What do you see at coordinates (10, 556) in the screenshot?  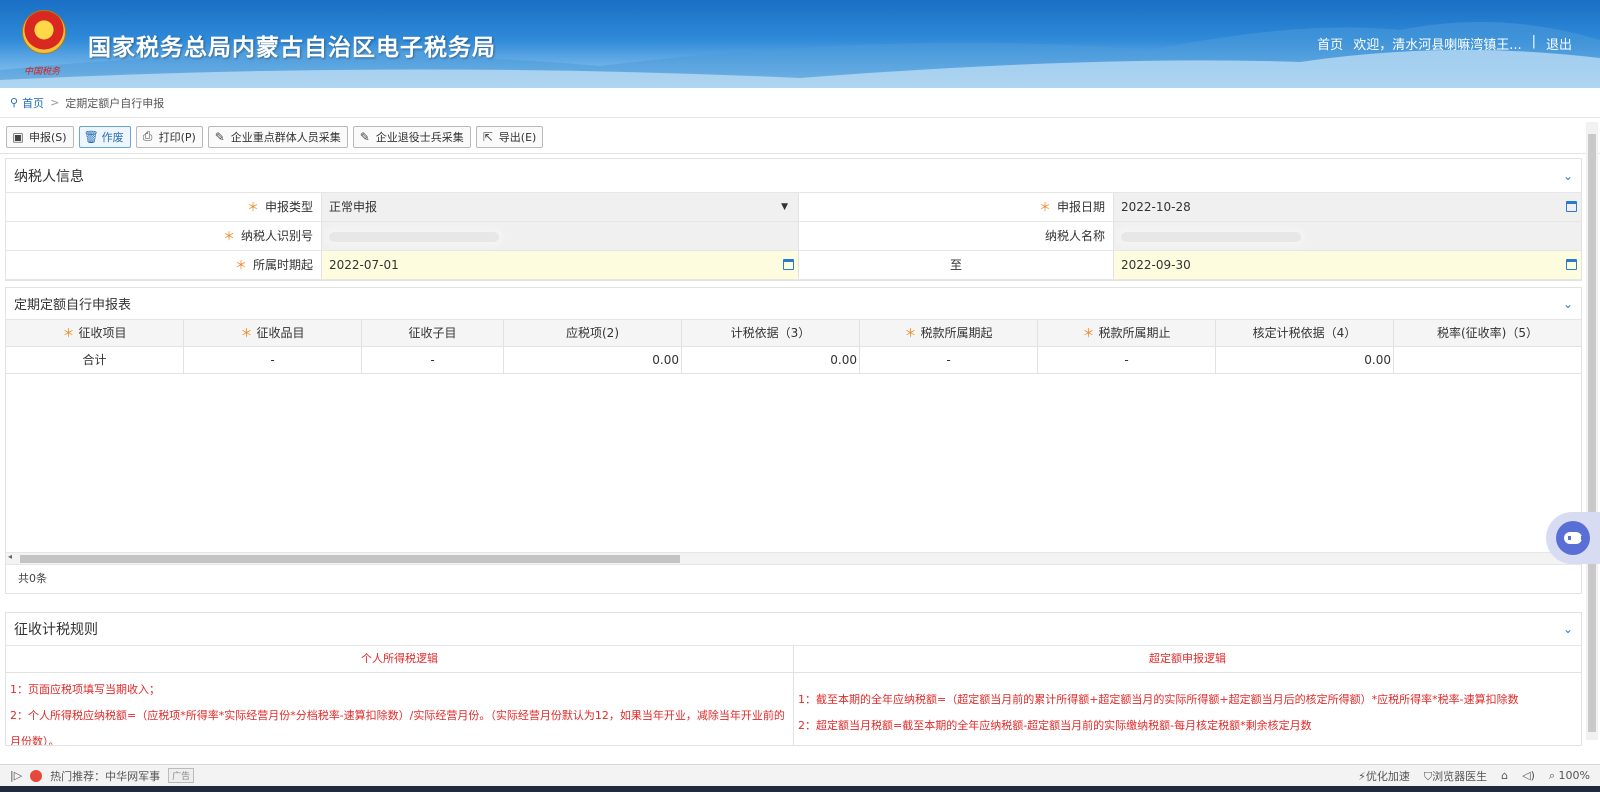 I see `scroll-left-icon: ◂` at bounding box center [10, 556].